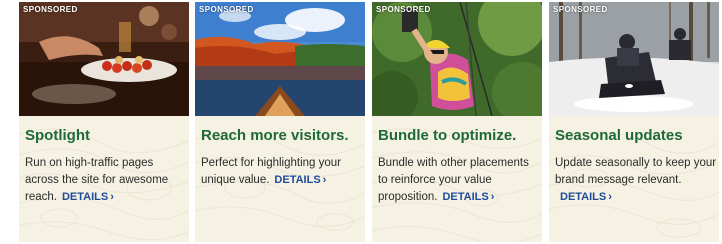  What do you see at coordinates (447, 135) in the screenshot?
I see `card-title: Bundle to optimize.` at bounding box center [447, 135].